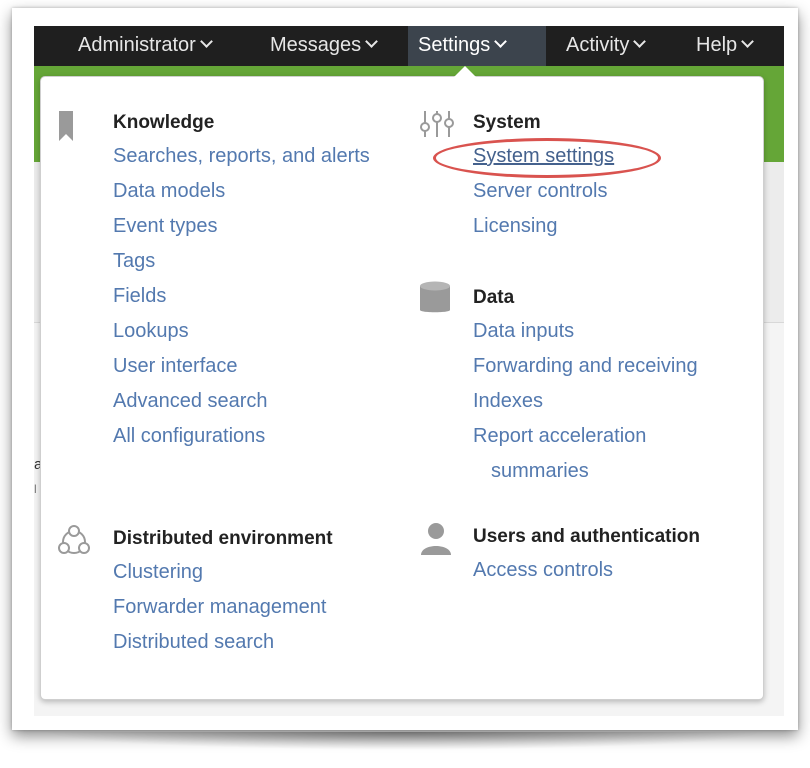 The width and height of the screenshot is (810, 768). I want to click on link-forwarding-and-receiving: Forwarding and receiving, so click(585, 366).